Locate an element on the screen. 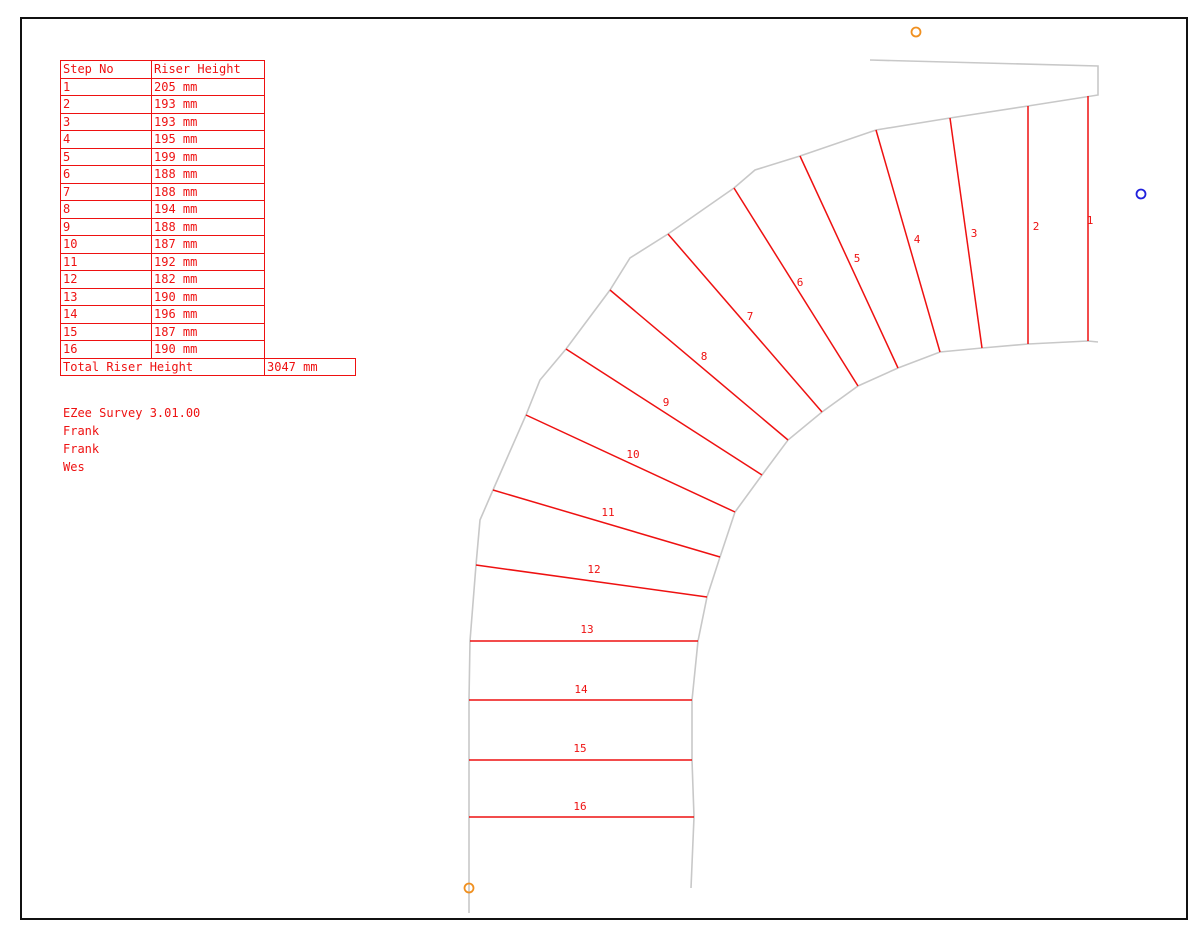 The width and height of the screenshot is (1200, 932). table-row: 1 205 mm is located at coordinates (208, 86).